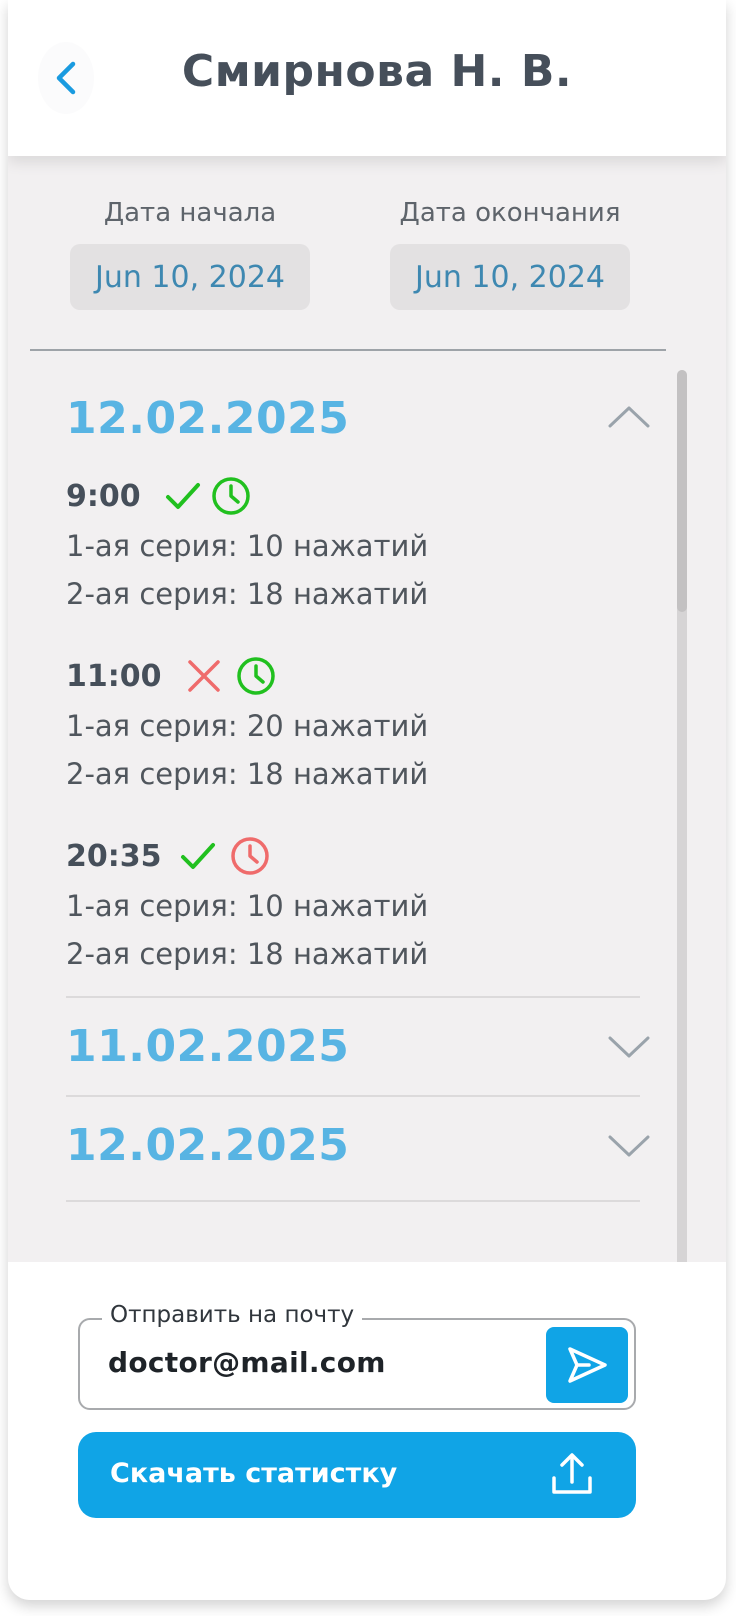  I want to click on start-date-label: Дата начала, so click(190, 213).